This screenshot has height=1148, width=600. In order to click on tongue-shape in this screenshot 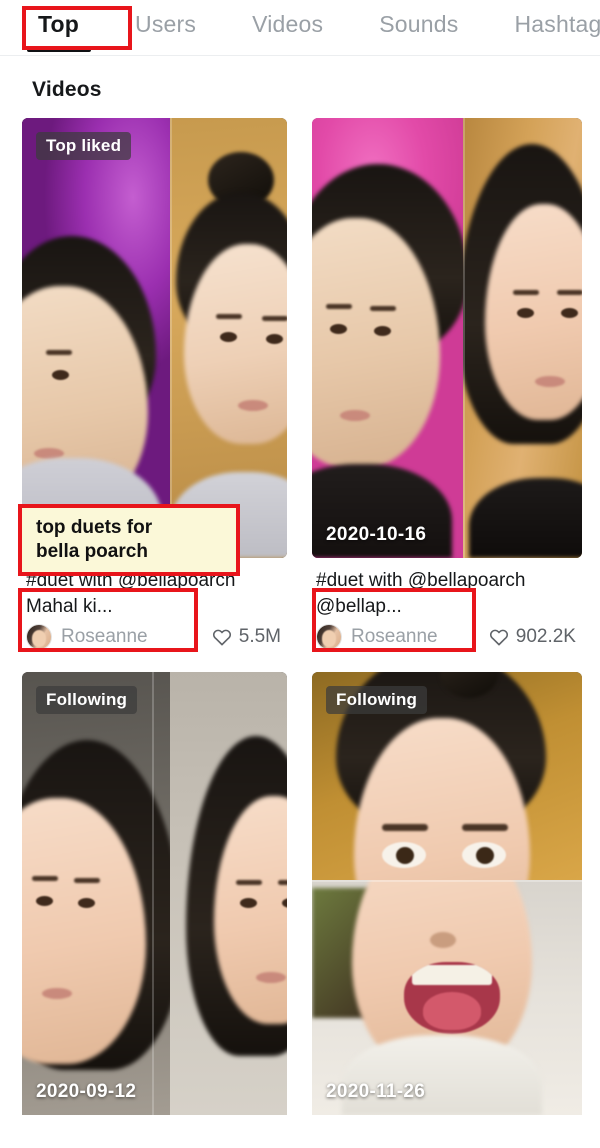, I will do `click(452, 1011)`.